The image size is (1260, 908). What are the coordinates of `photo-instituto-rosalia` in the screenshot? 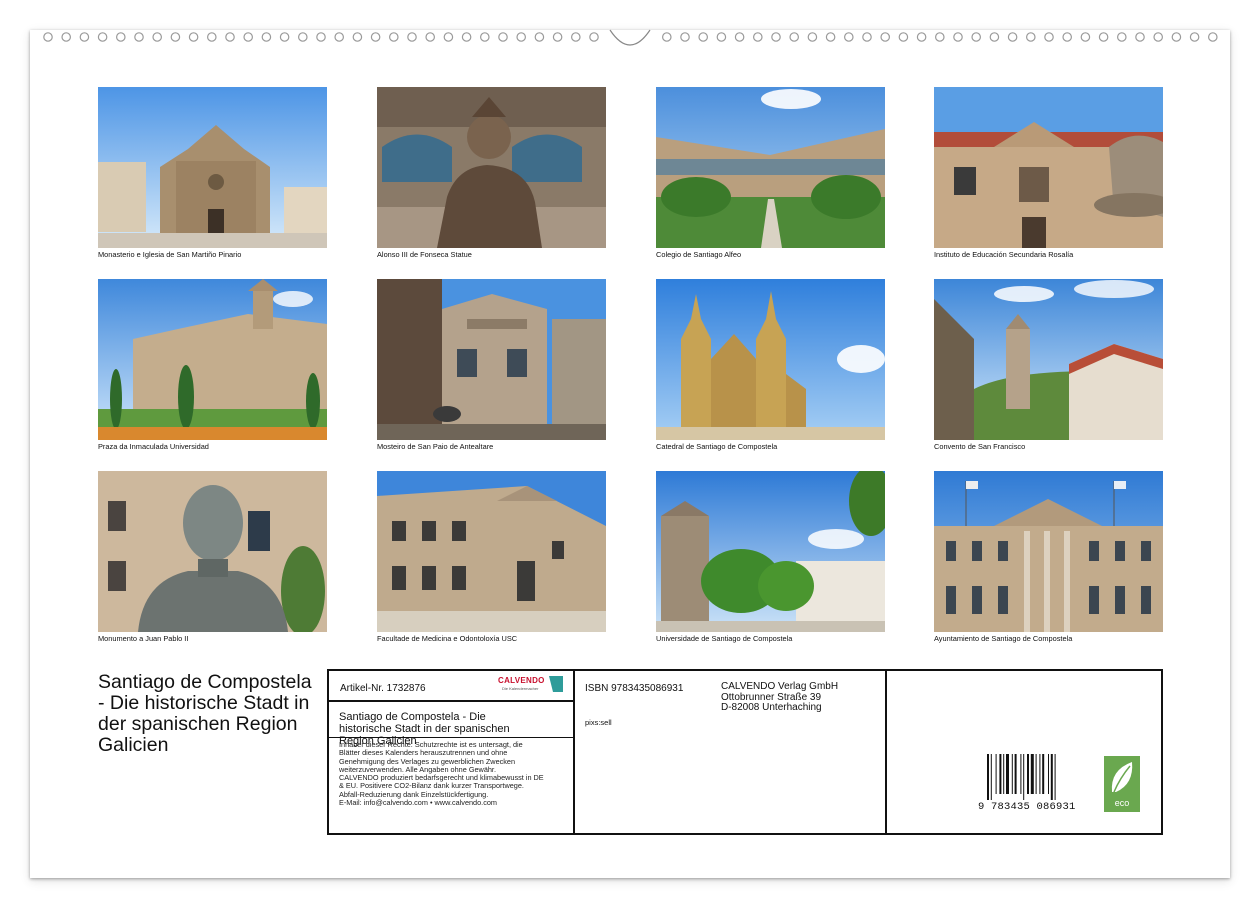 It's located at (1048, 167).